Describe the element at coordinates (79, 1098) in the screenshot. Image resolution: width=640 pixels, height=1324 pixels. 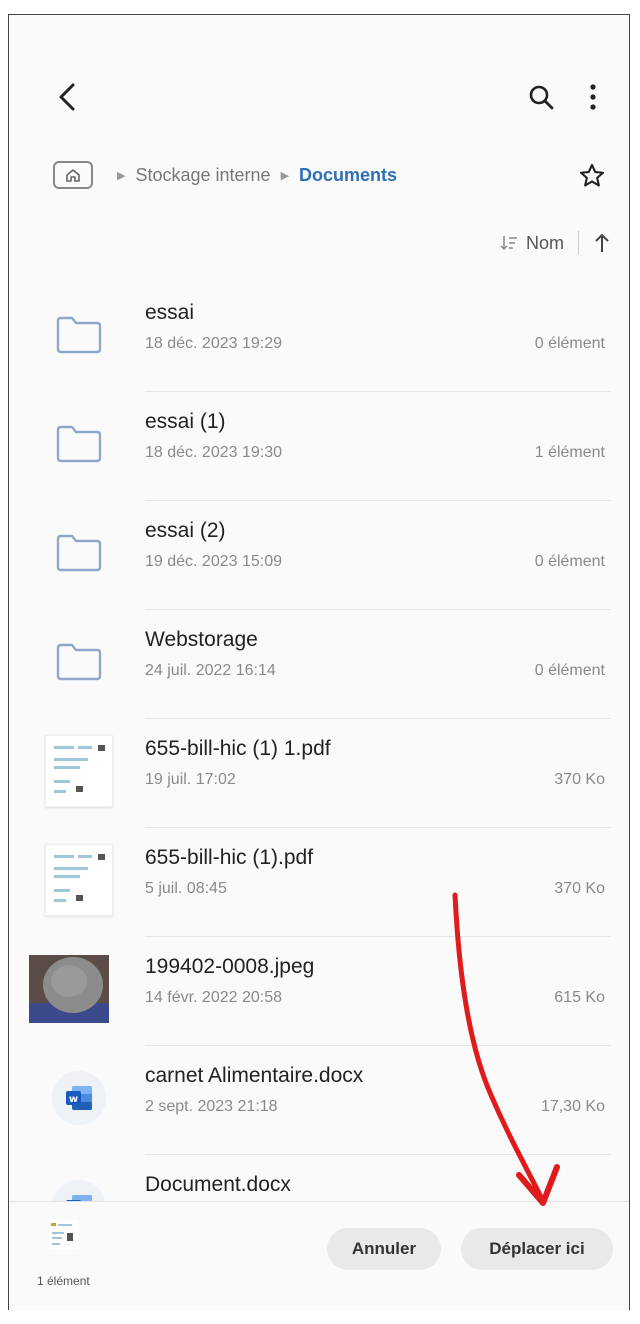
I see `word-icon: w` at that location.